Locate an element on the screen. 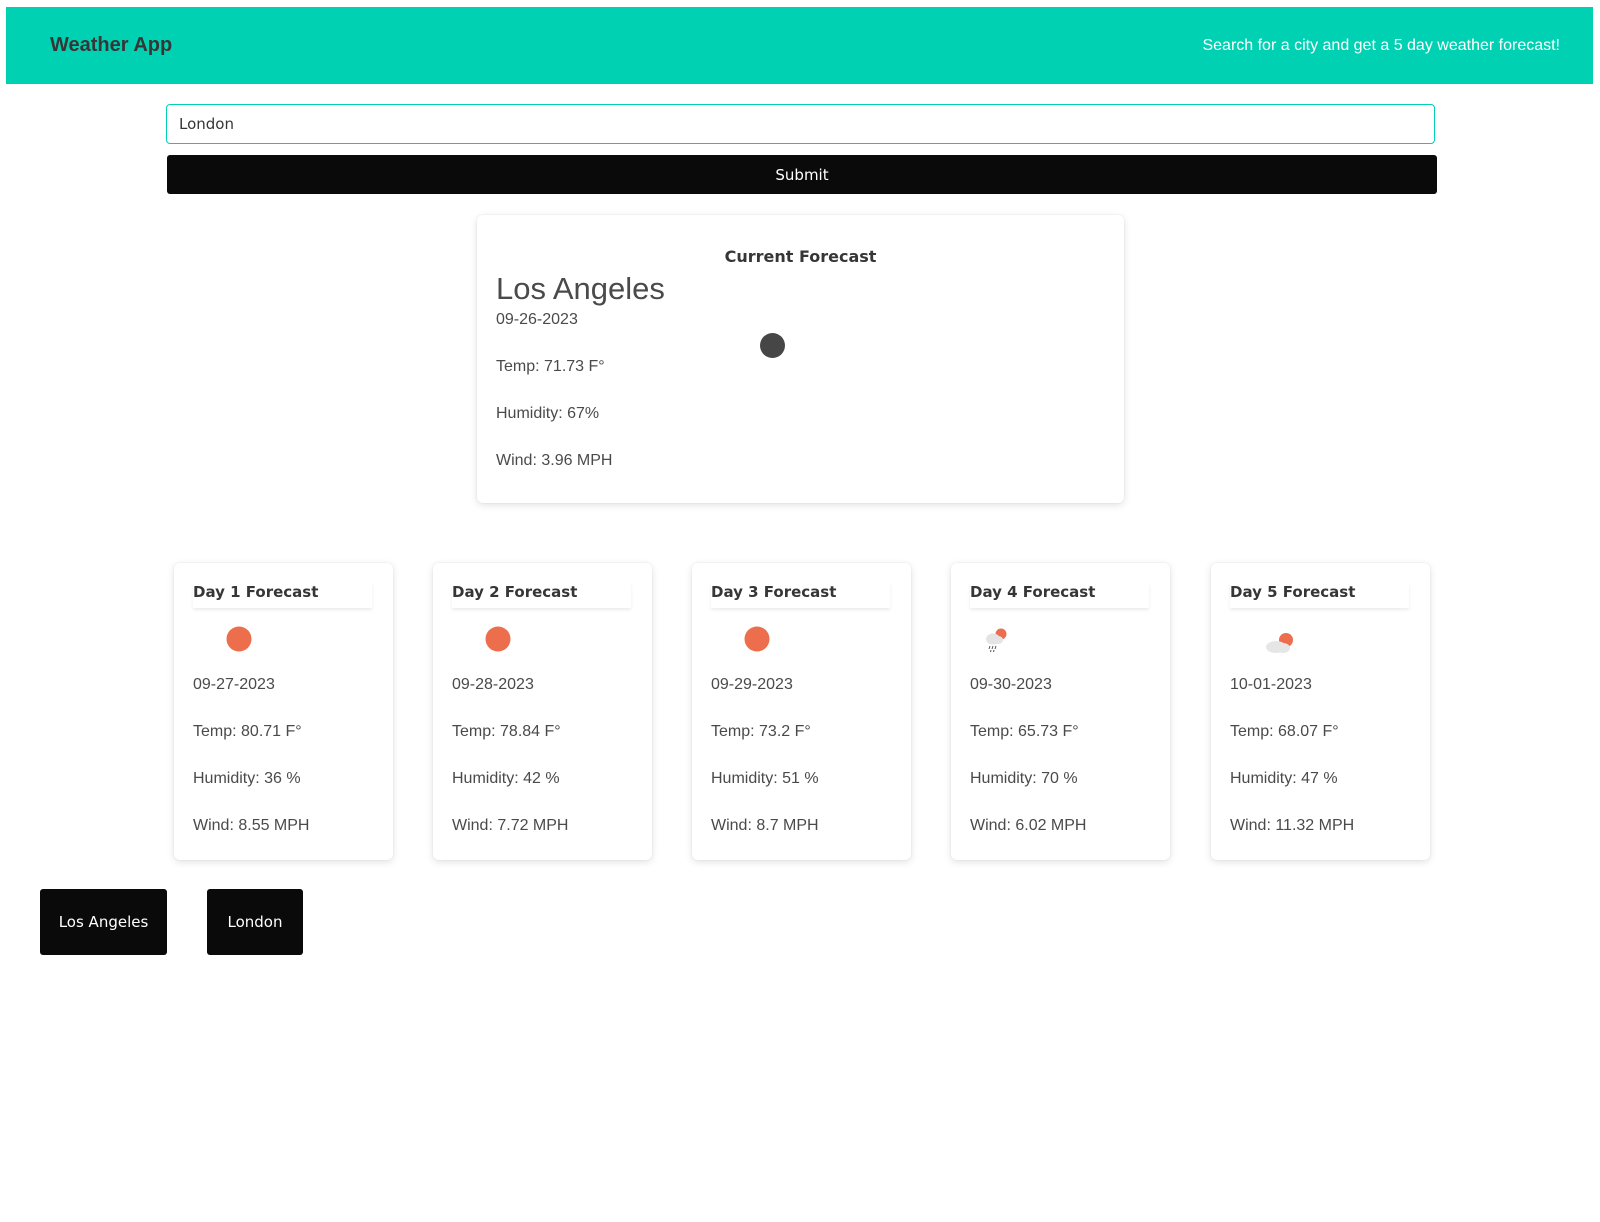 Image resolution: width=1600 pixels, height=1222 pixels. forecast-temp: Temp: 73.2 F° is located at coordinates (761, 731).